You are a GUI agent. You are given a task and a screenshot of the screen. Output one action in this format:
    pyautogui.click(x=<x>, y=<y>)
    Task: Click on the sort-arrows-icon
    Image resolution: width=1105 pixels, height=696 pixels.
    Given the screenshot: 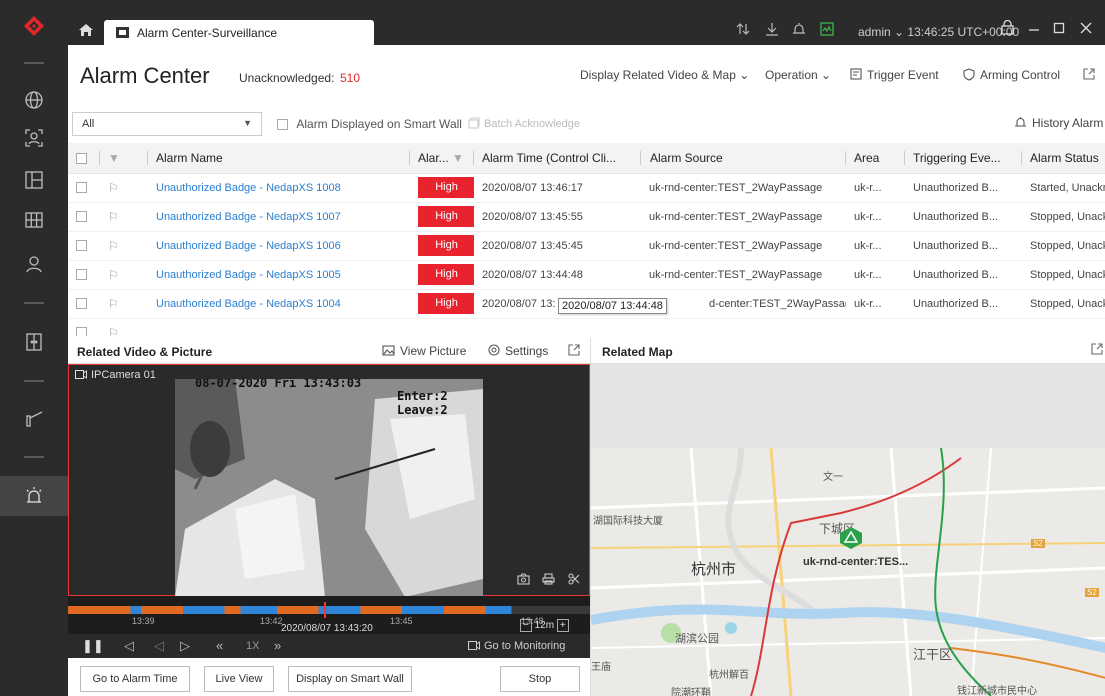 What is the action you would take?
    pyautogui.click(x=743, y=30)
    